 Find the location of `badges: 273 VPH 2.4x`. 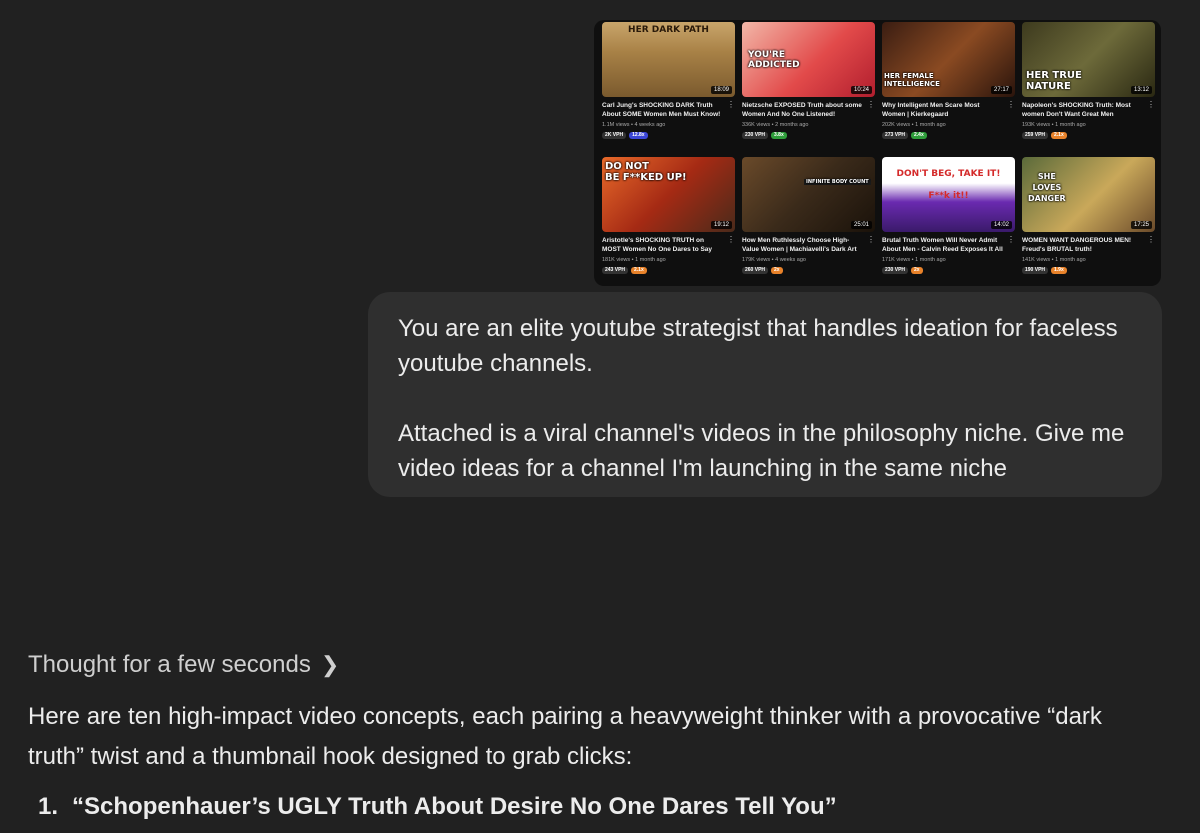

badges: 273 VPH 2.4x is located at coordinates (948, 135).